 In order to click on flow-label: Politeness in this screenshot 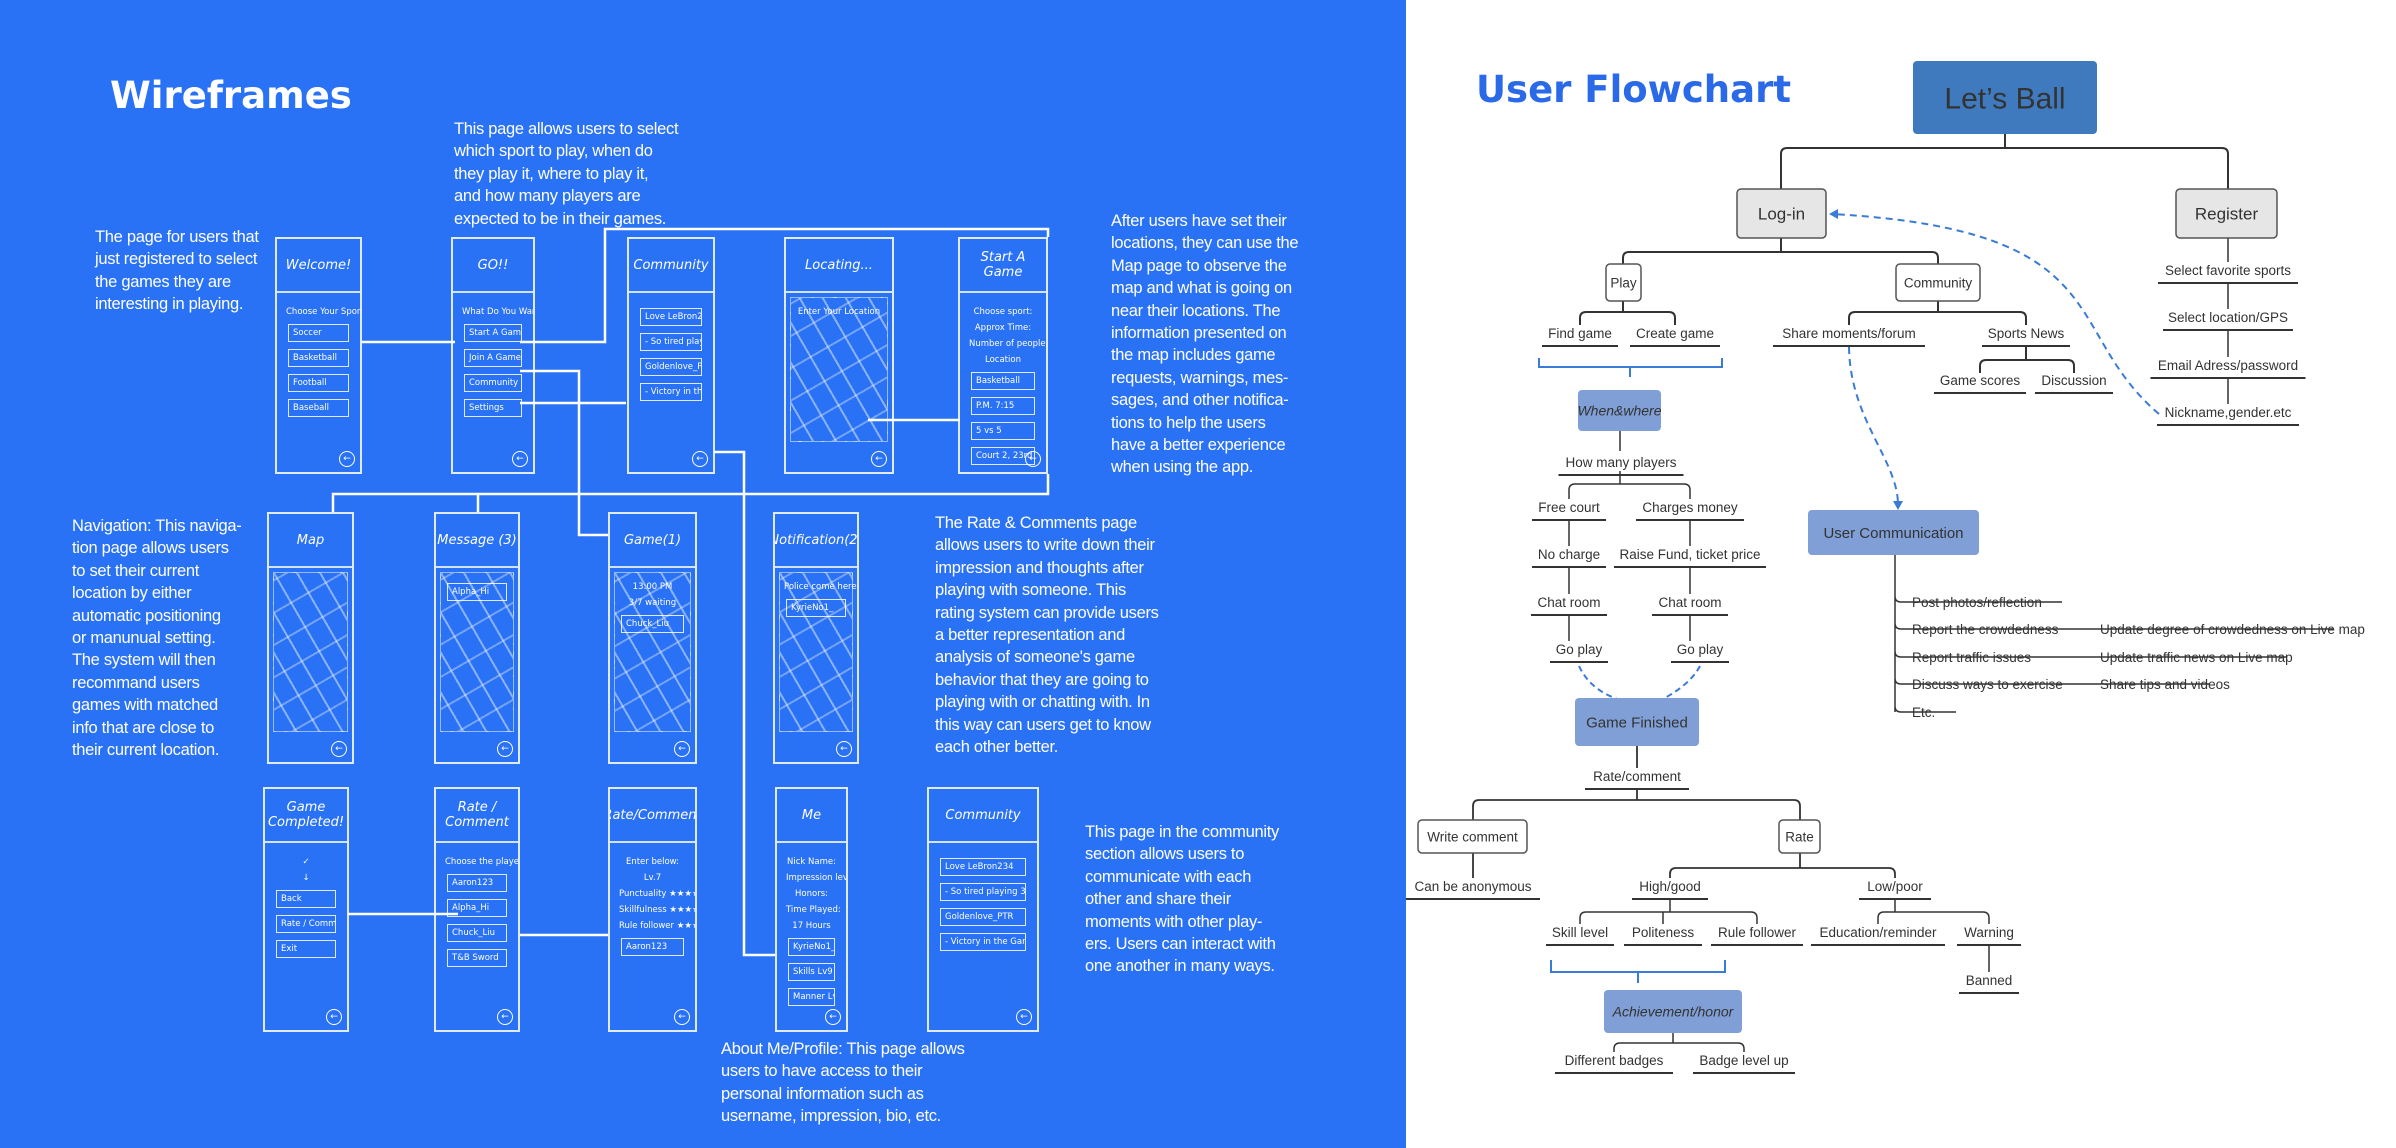, I will do `click(1663, 932)`.